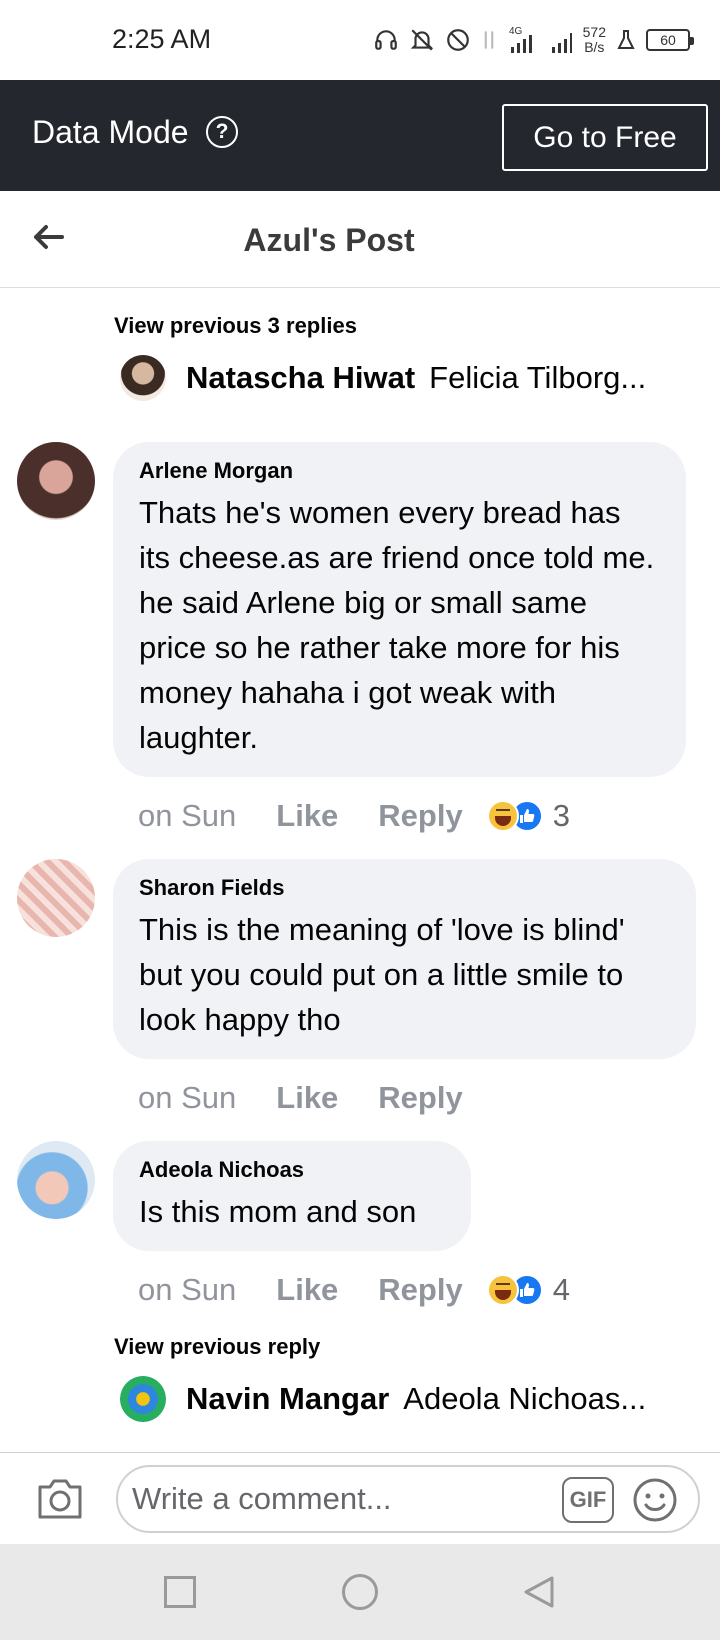 This screenshot has height=1640, width=720. What do you see at coordinates (329, 240) in the screenshot?
I see `page-title: Azul's Post` at bounding box center [329, 240].